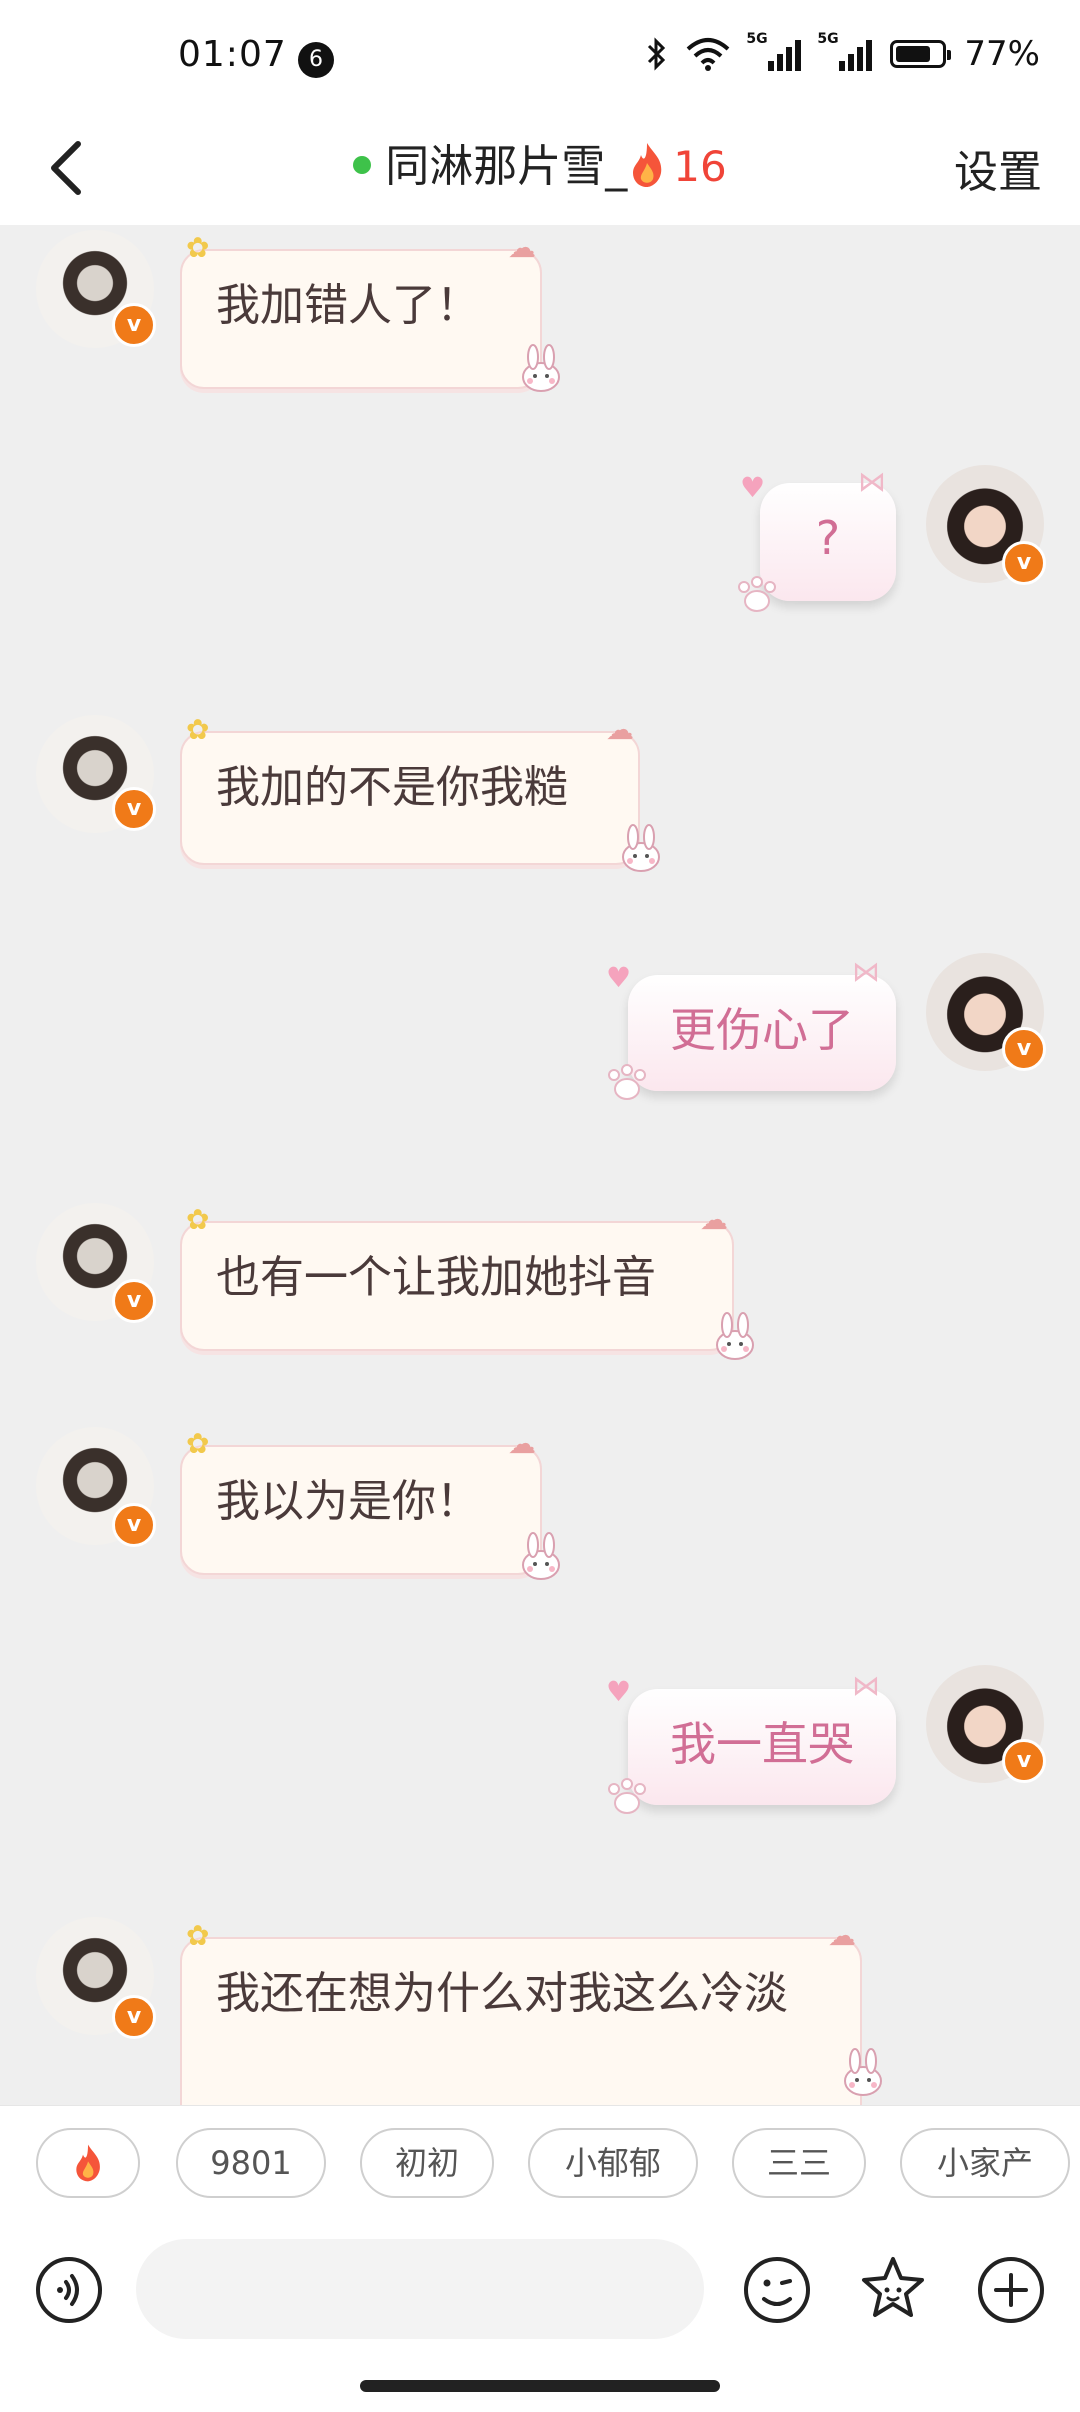 The image size is (1080, 2412). What do you see at coordinates (232, 54) in the screenshot?
I see `status-time: 01:07` at bounding box center [232, 54].